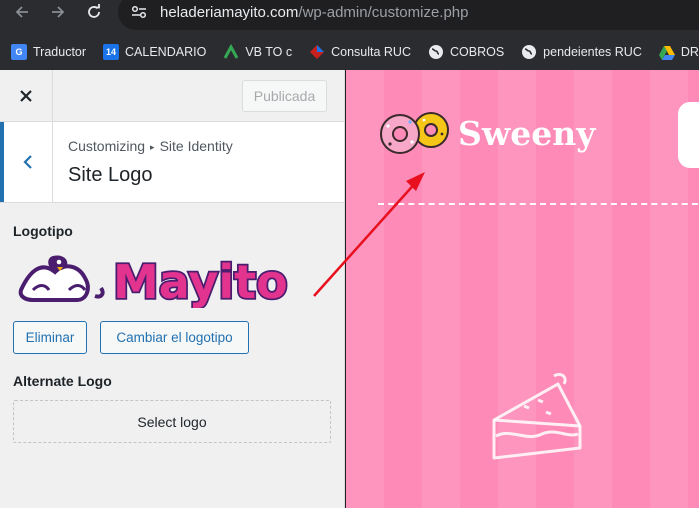 This screenshot has width=699, height=508. I want to click on change-logo-button: Cambiar el logotipo, so click(174, 337).